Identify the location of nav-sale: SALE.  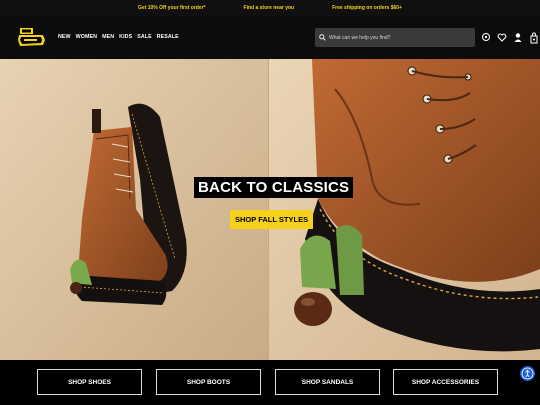
(144, 37).